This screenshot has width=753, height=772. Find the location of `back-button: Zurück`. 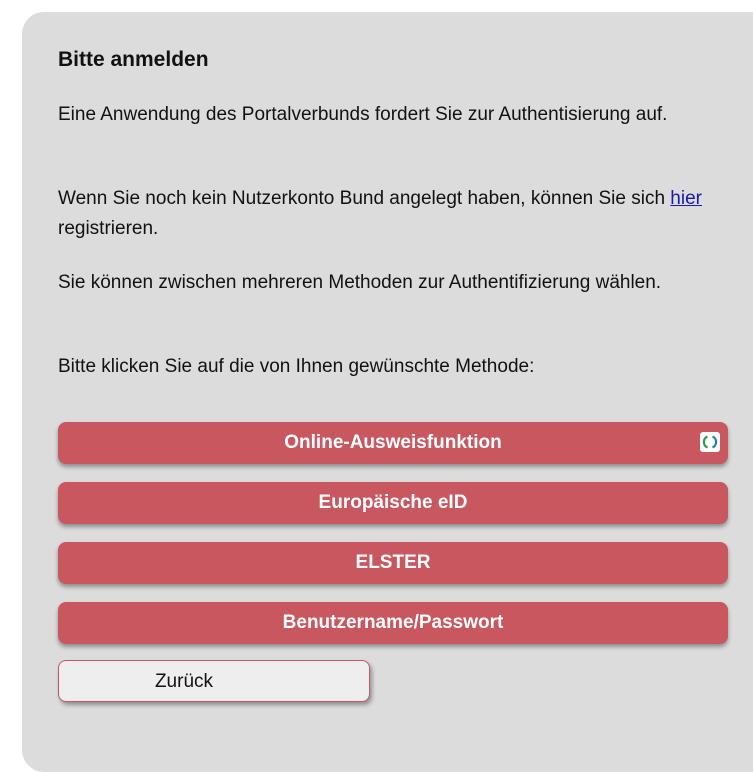

back-button: Zurück is located at coordinates (214, 681).